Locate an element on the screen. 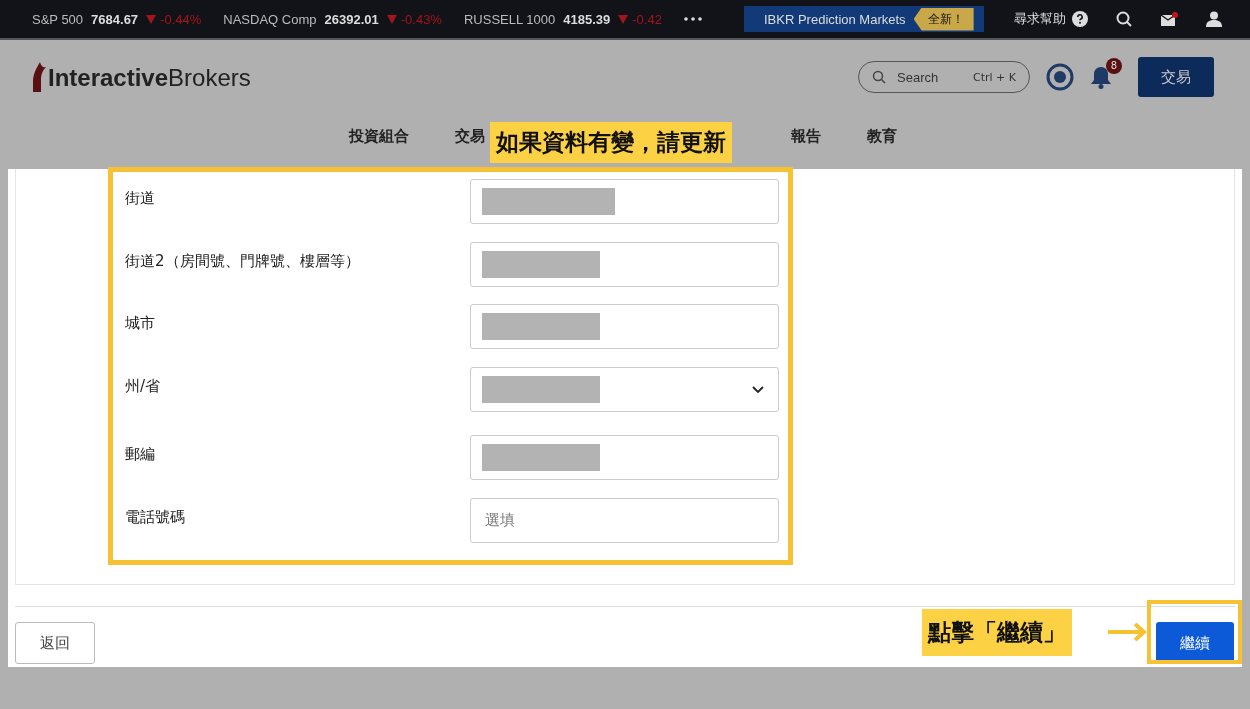 This screenshot has width=1250, height=709. index-value: 7684.67 is located at coordinates (115, 19).